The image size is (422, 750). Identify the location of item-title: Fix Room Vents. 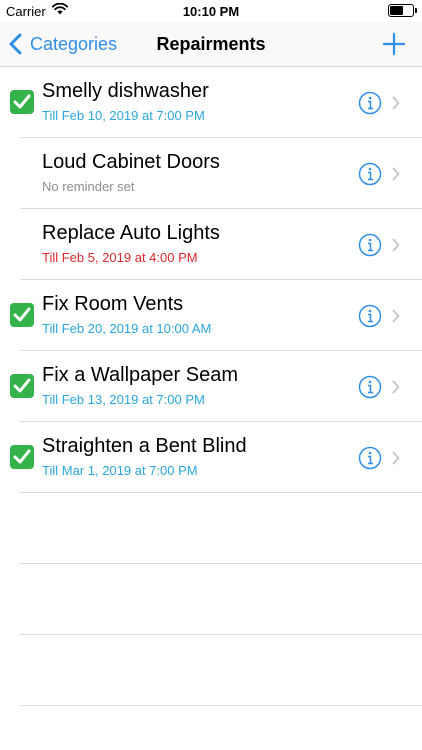
(113, 304).